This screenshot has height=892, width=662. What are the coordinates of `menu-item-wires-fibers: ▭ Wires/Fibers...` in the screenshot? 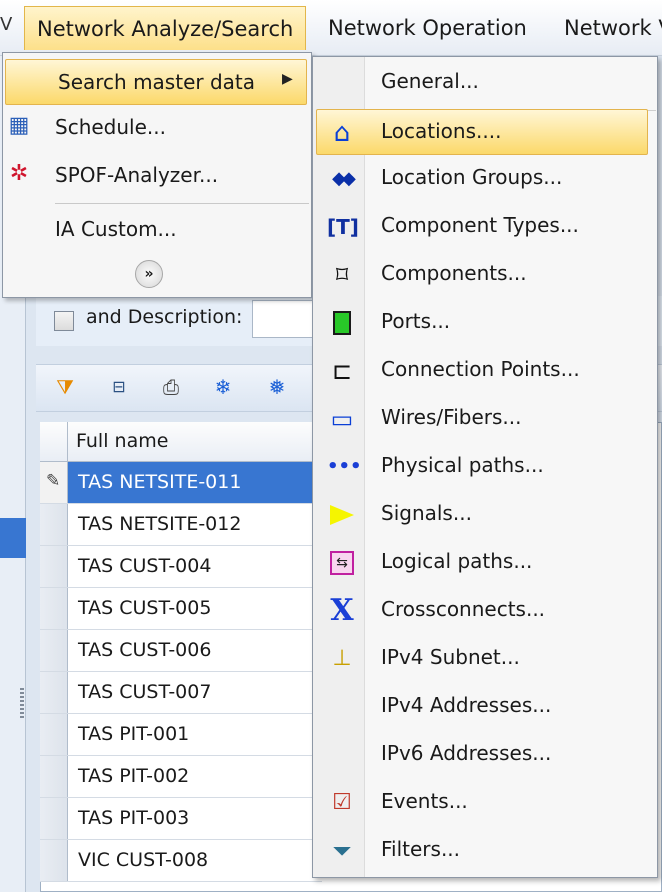 It's located at (485, 419).